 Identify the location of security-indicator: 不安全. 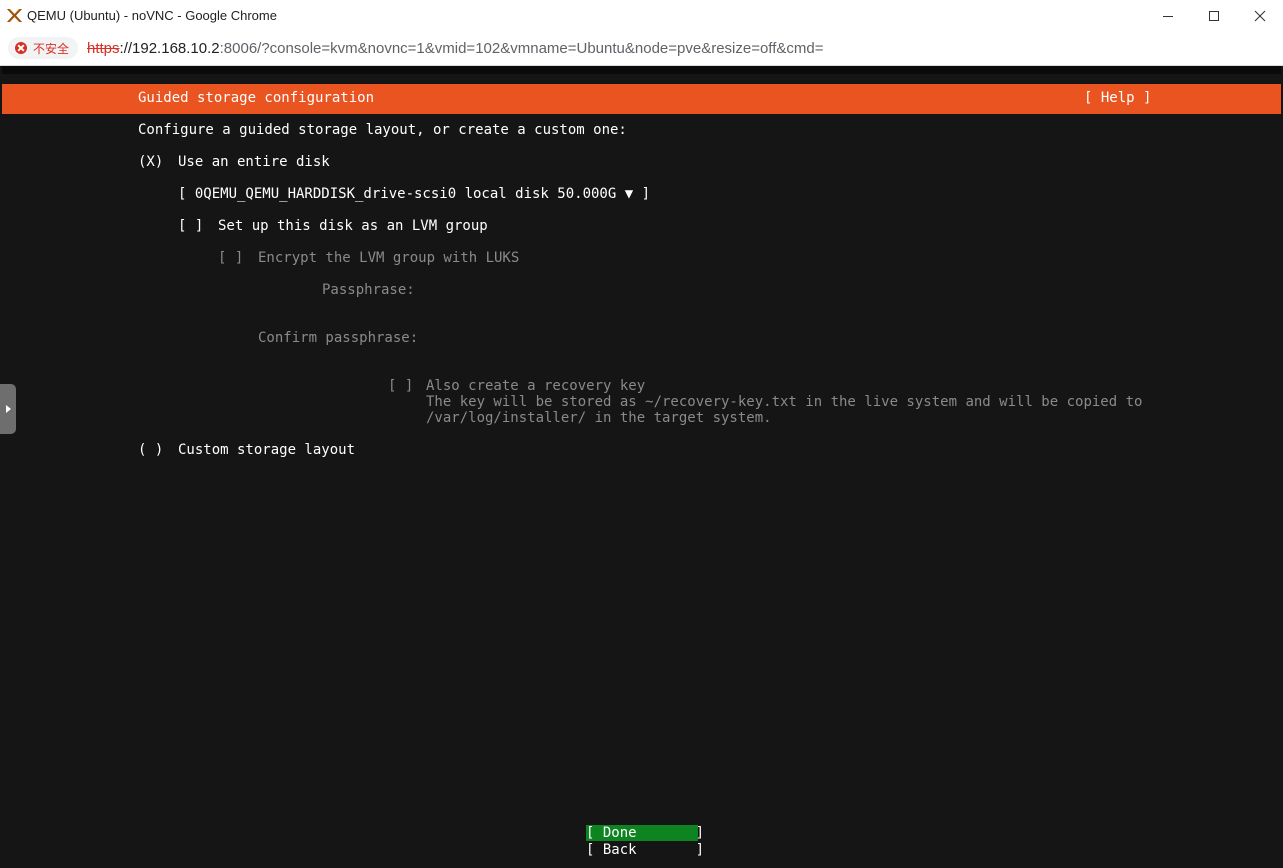
(43, 48).